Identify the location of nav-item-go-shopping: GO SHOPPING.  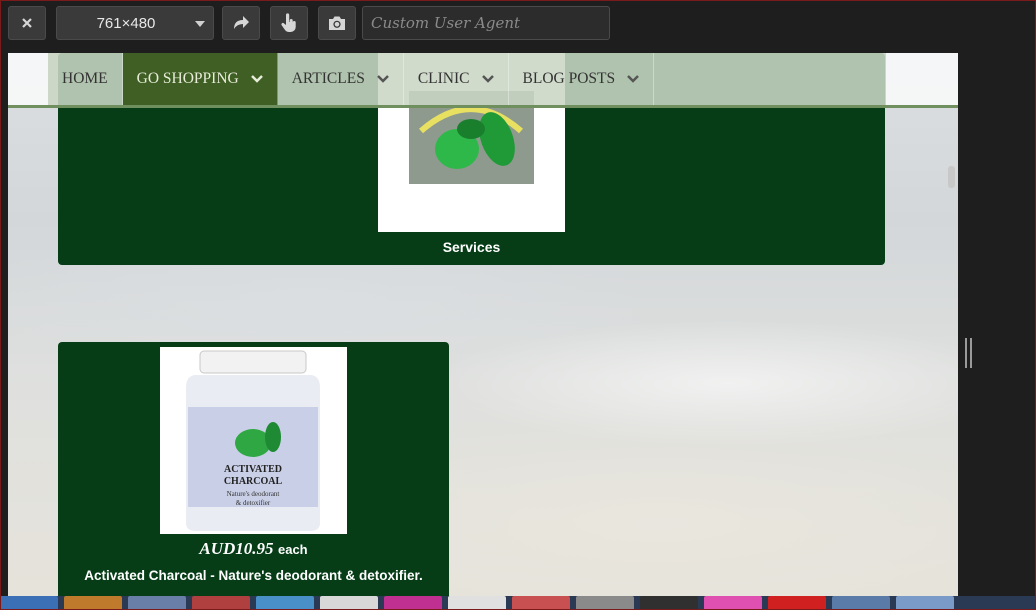
(200, 79).